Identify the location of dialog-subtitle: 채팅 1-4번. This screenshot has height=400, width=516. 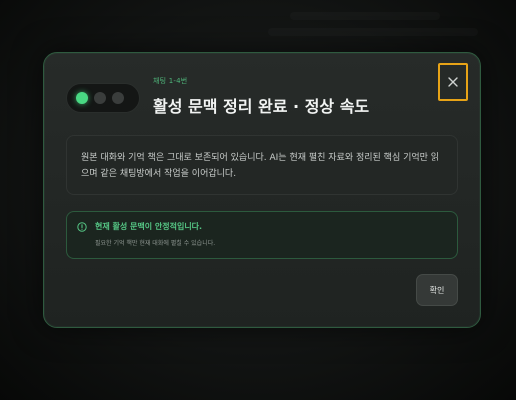
(170, 81).